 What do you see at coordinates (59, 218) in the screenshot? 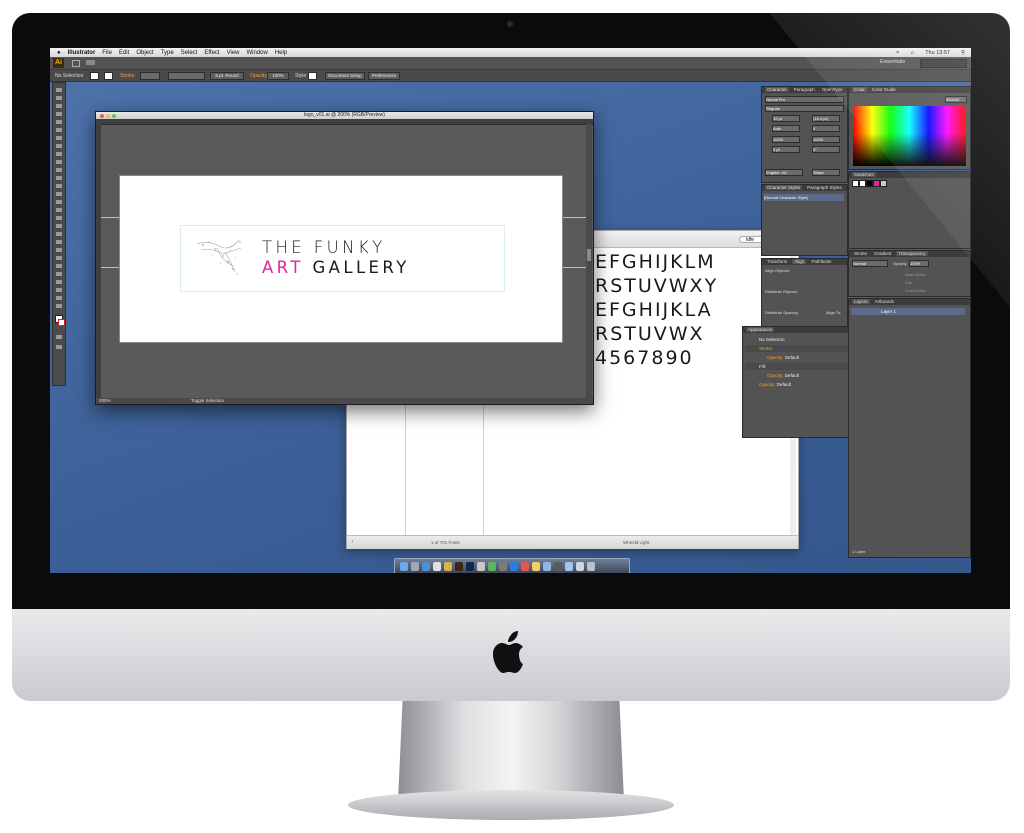
I see `shape-builder-tool-icon` at bounding box center [59, 218].